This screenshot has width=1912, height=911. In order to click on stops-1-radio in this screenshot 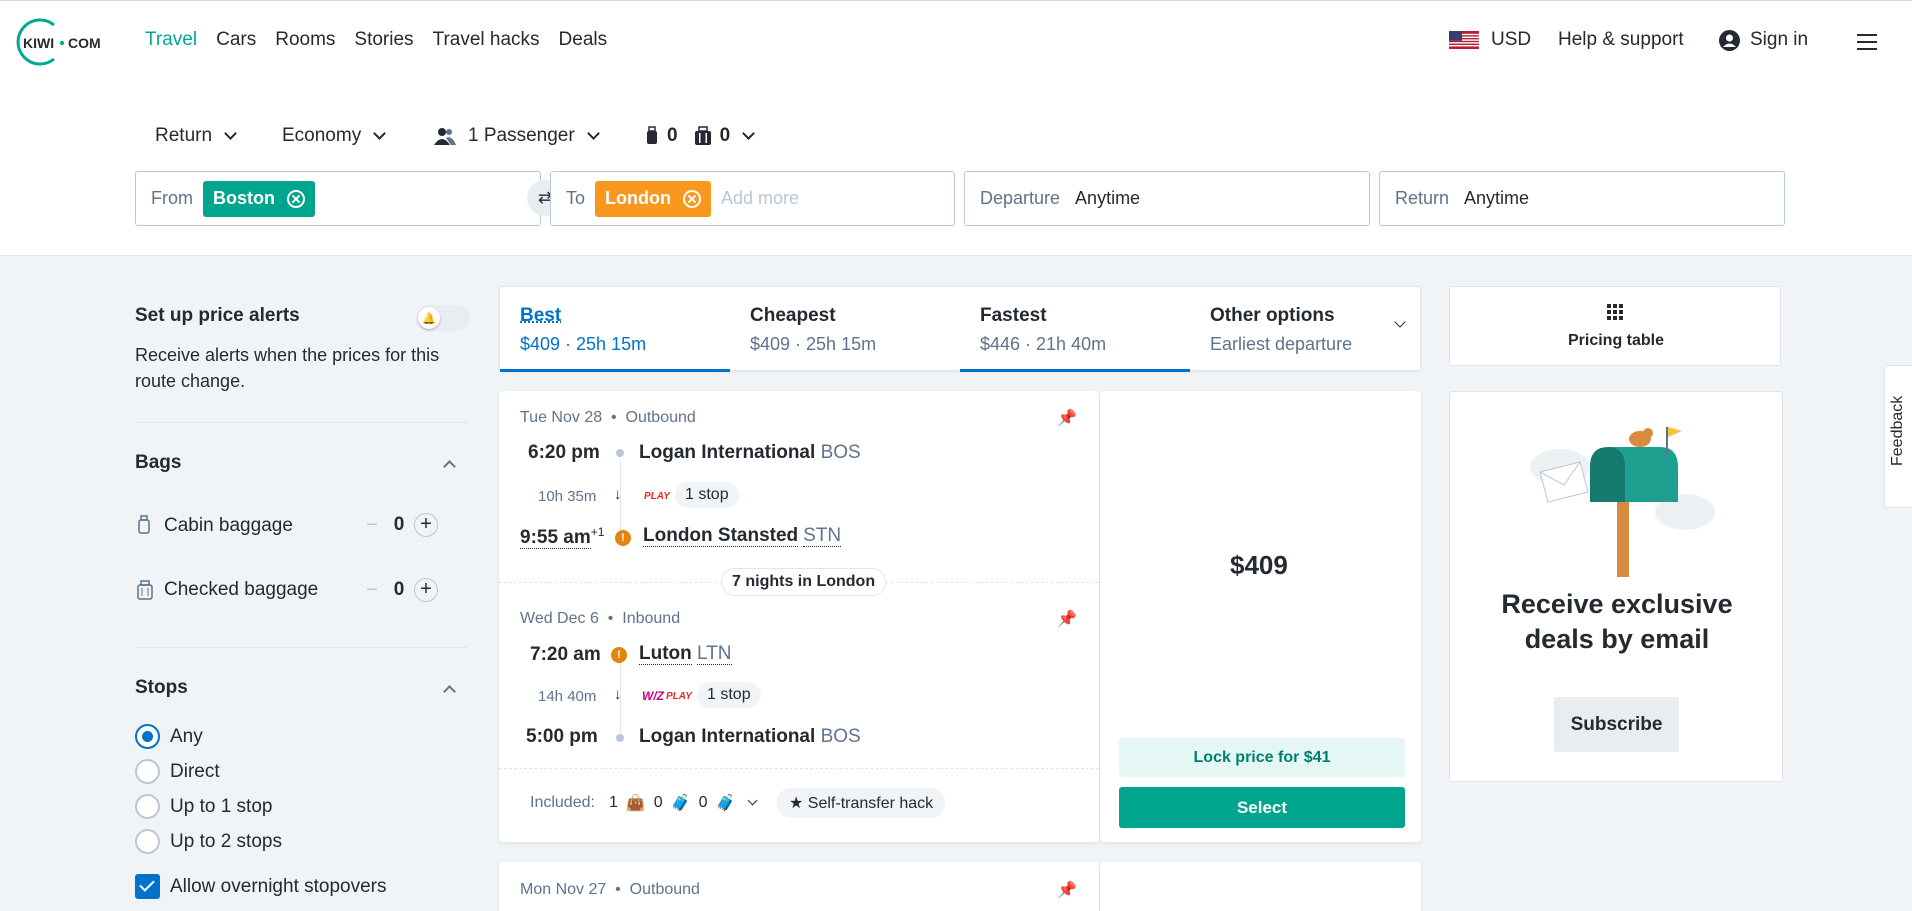, I will do `click(147, 806)`.